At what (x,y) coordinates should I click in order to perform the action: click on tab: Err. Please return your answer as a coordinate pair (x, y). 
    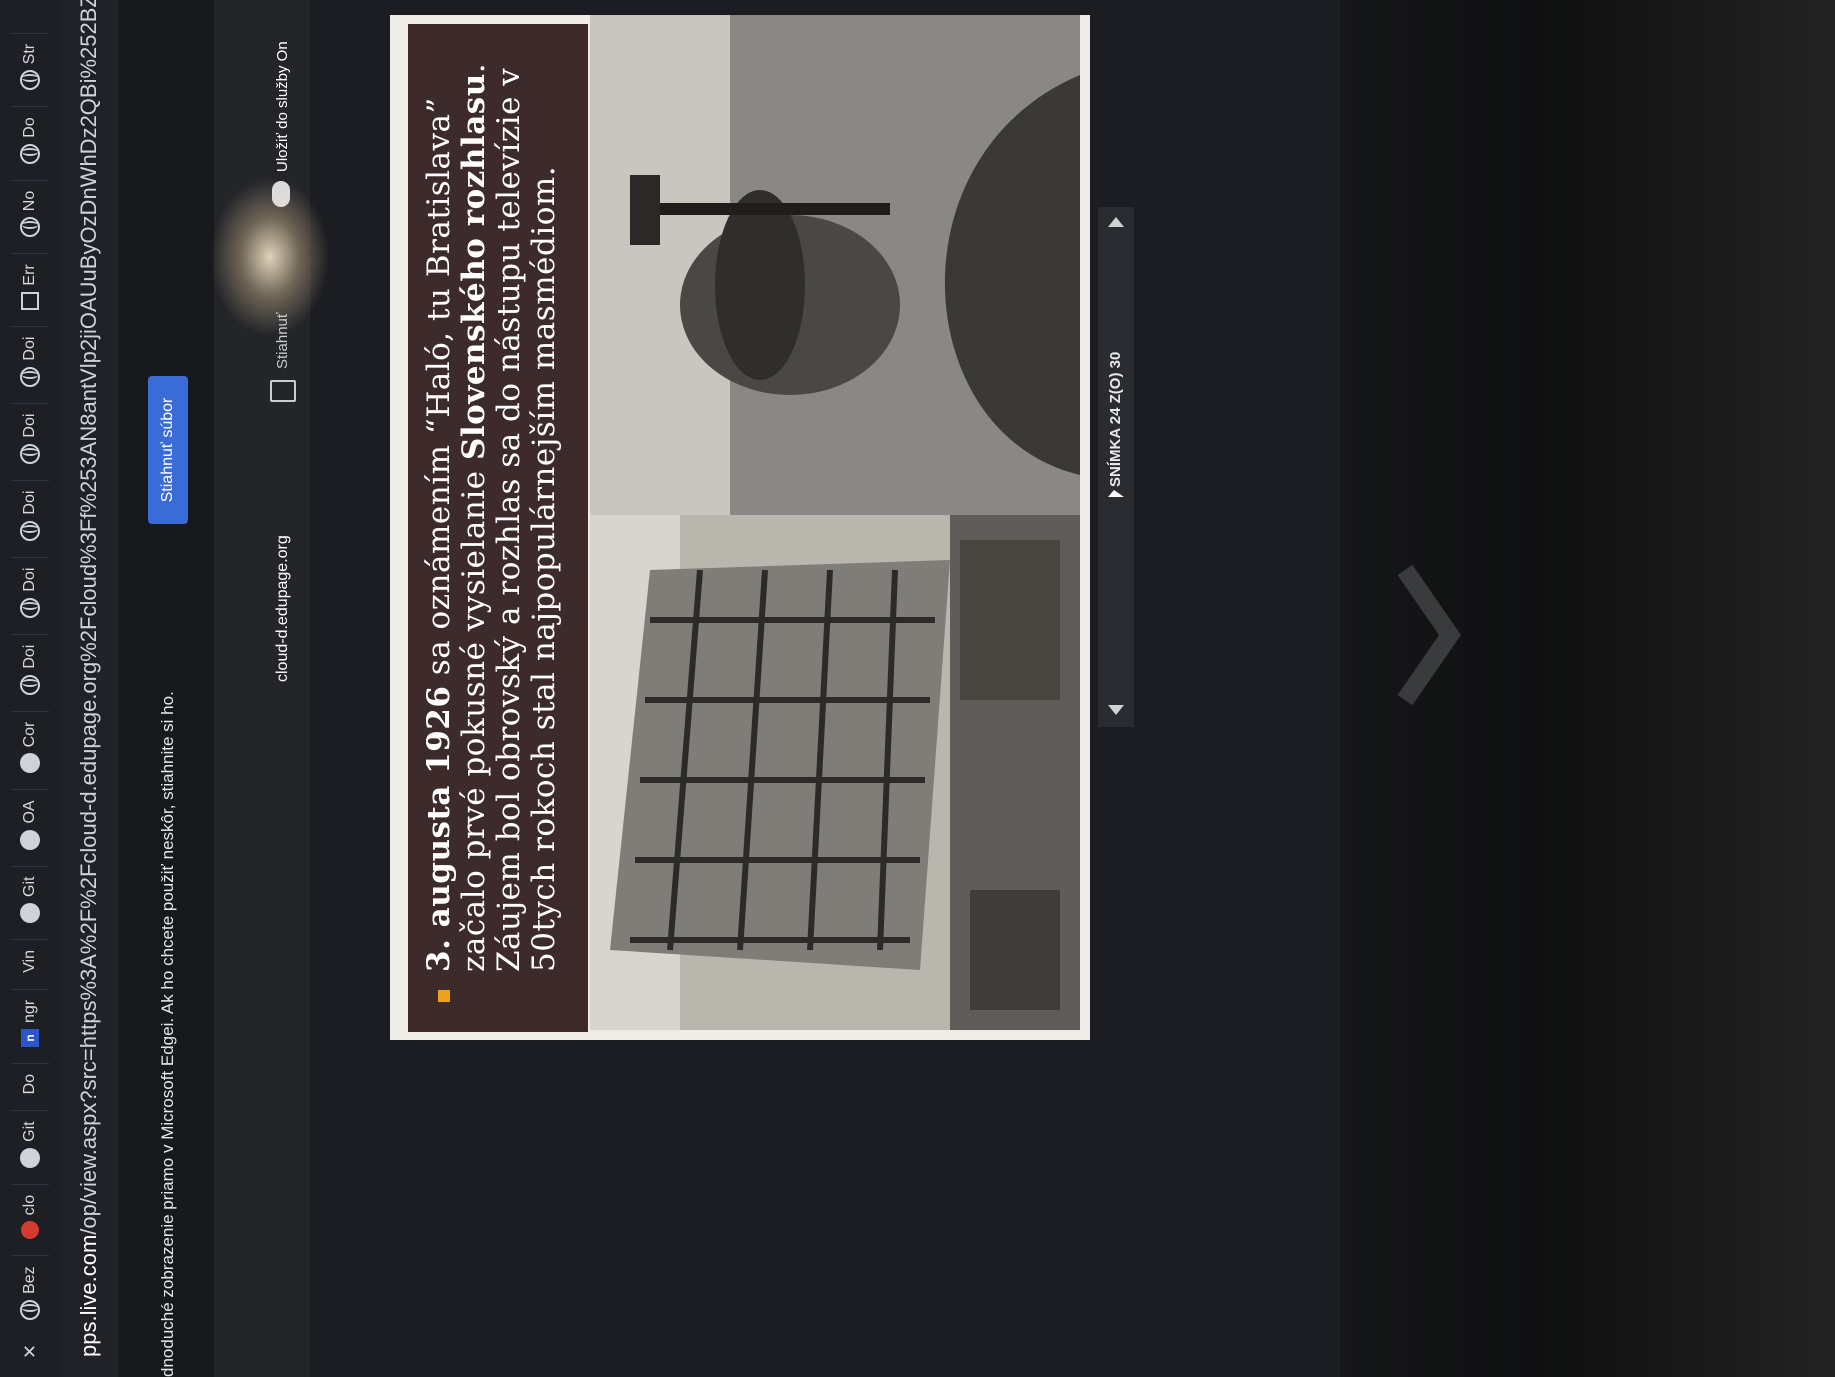
    Looking at the image, I should click on (30, 286).